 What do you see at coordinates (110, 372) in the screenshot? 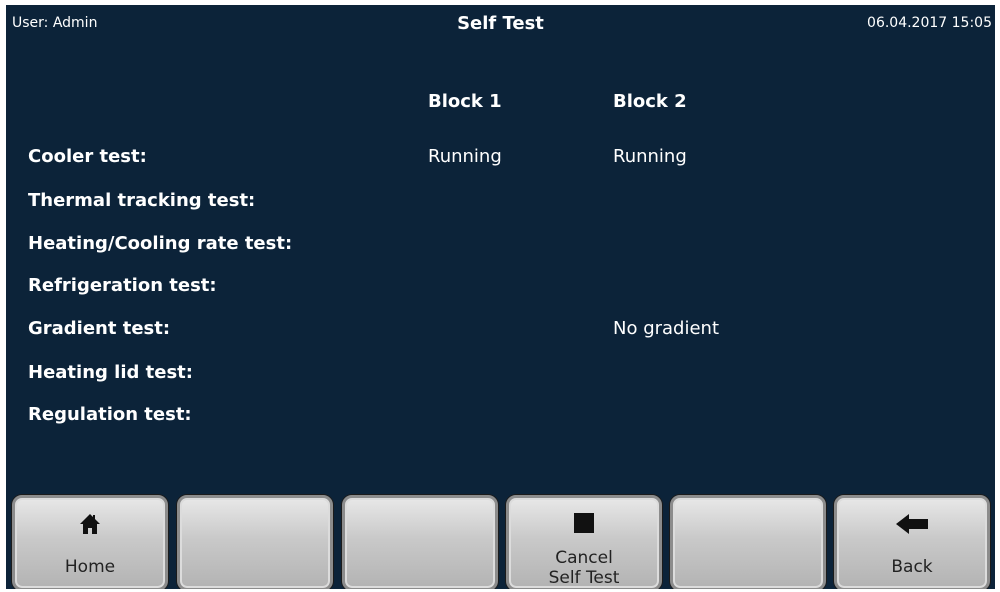
I see `row-label-heating-lid-test: Heating lid test:` at bounding box center [110, 372].